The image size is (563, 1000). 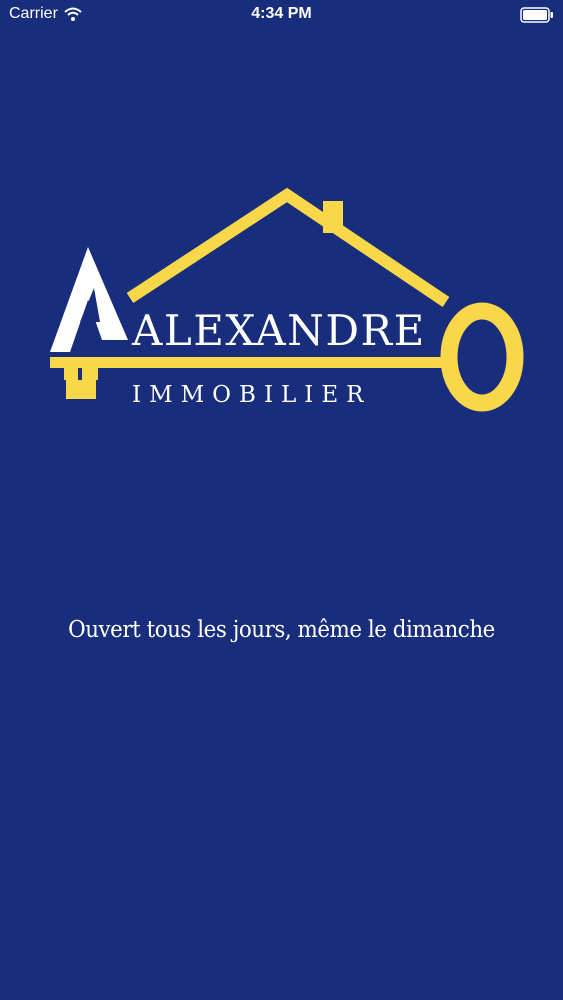 I want to click on battery-icon, so click(x=536, y=15).